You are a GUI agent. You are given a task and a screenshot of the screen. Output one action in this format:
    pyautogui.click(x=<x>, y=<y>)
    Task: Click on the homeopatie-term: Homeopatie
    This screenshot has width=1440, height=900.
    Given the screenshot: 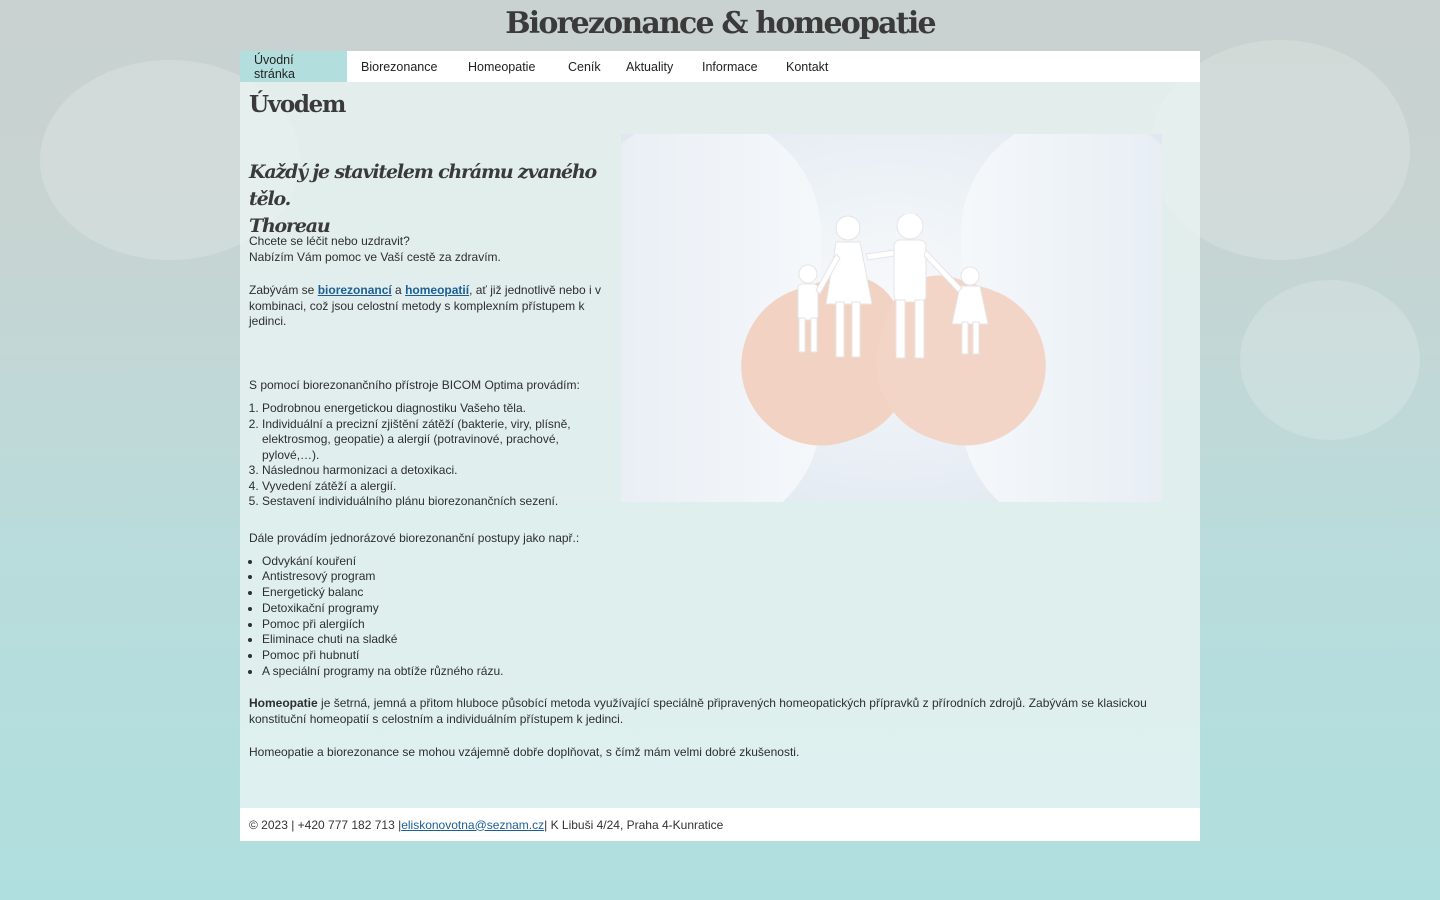 What is the action you would take?
    pyautogui.click(x=283, y=703)
    